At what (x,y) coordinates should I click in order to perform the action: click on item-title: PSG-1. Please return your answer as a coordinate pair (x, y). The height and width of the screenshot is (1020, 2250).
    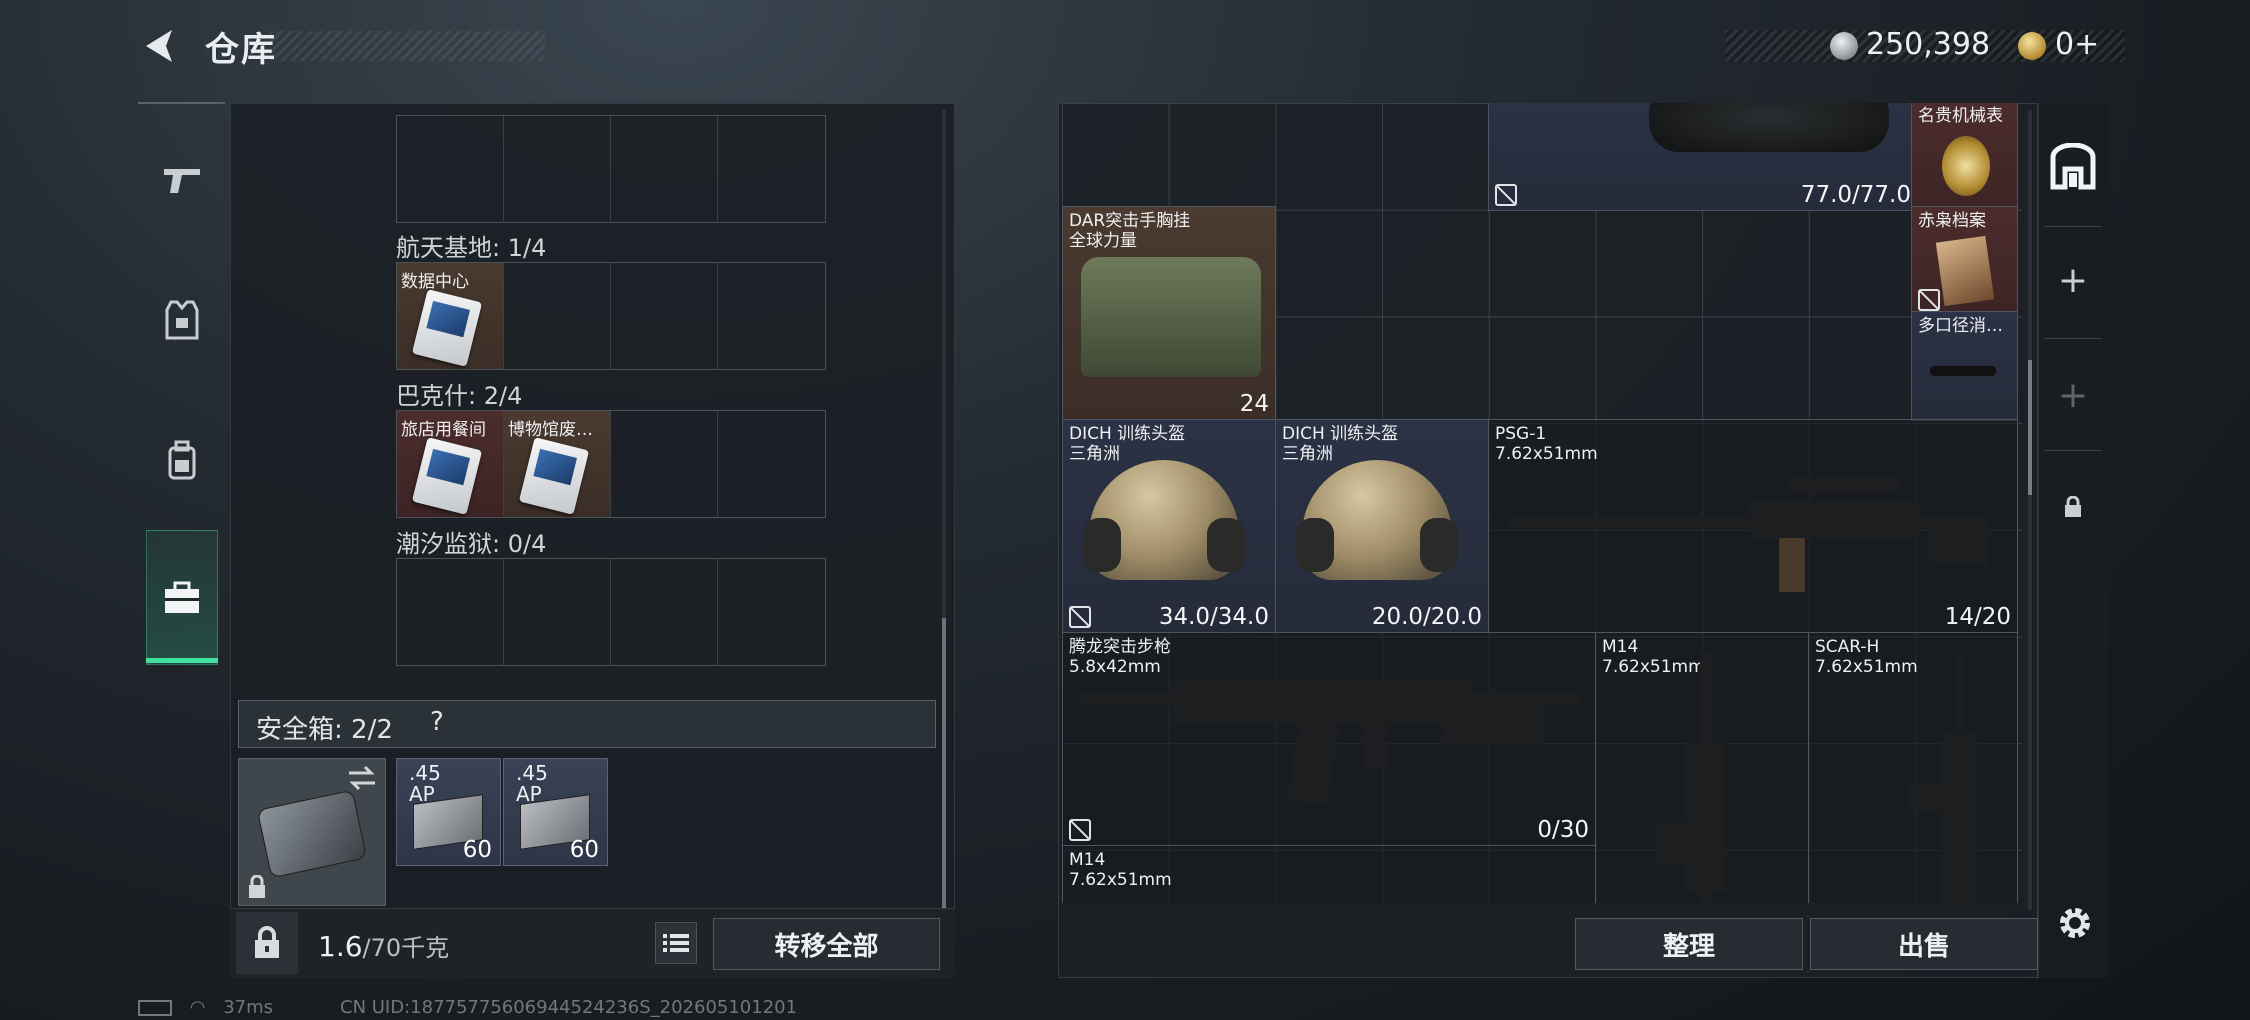
    Looking at the image, I should click on (1521, 434).